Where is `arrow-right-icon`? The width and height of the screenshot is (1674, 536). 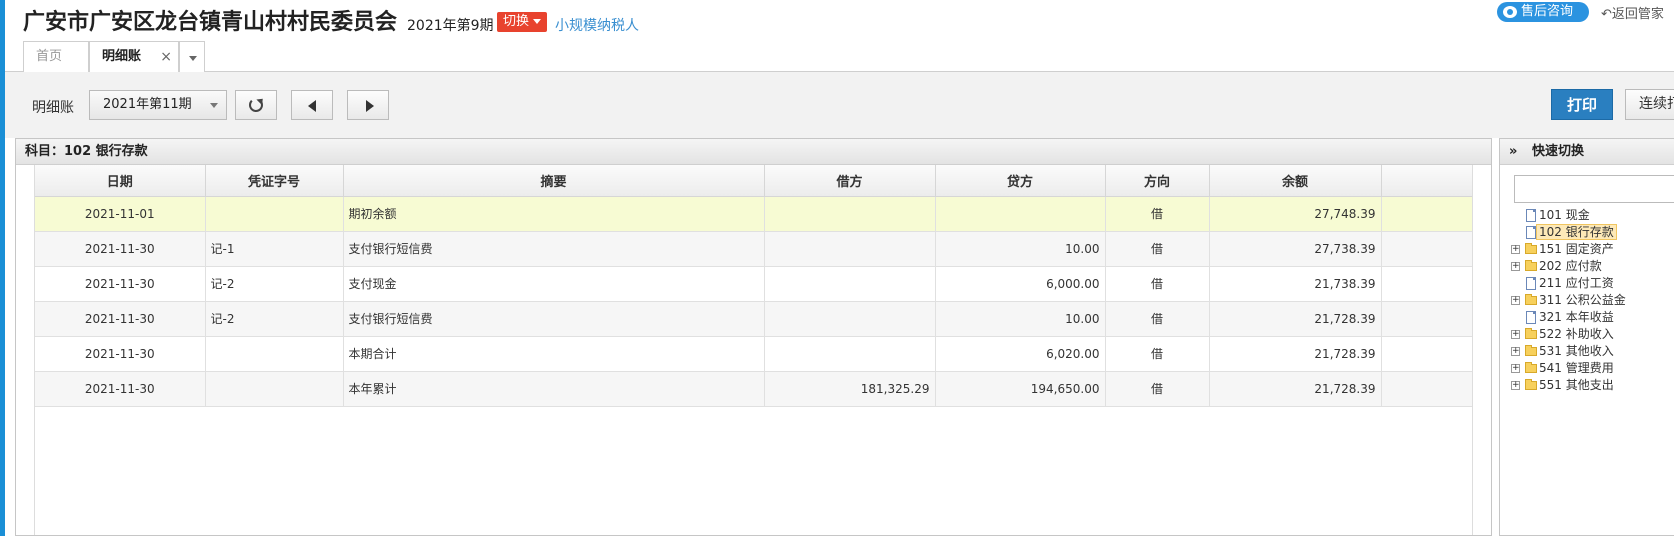 arrow-right-icon is located at coordinates (370, 106).